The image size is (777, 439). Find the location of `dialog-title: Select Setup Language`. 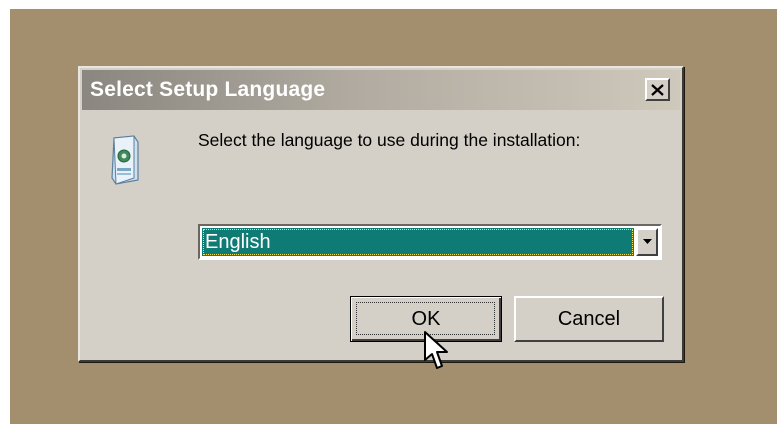

dialog-title: Select Setup Language is located at coordinates (208, 89).